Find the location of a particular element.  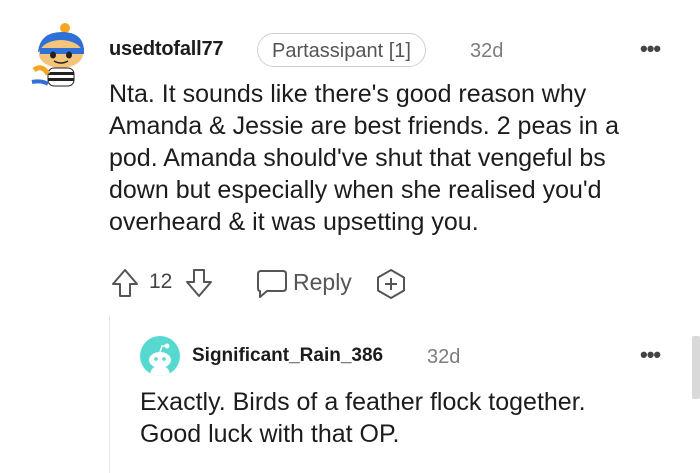

comment-body-line: overheard & it was upsetting you. is located at coordinates (294, 222).